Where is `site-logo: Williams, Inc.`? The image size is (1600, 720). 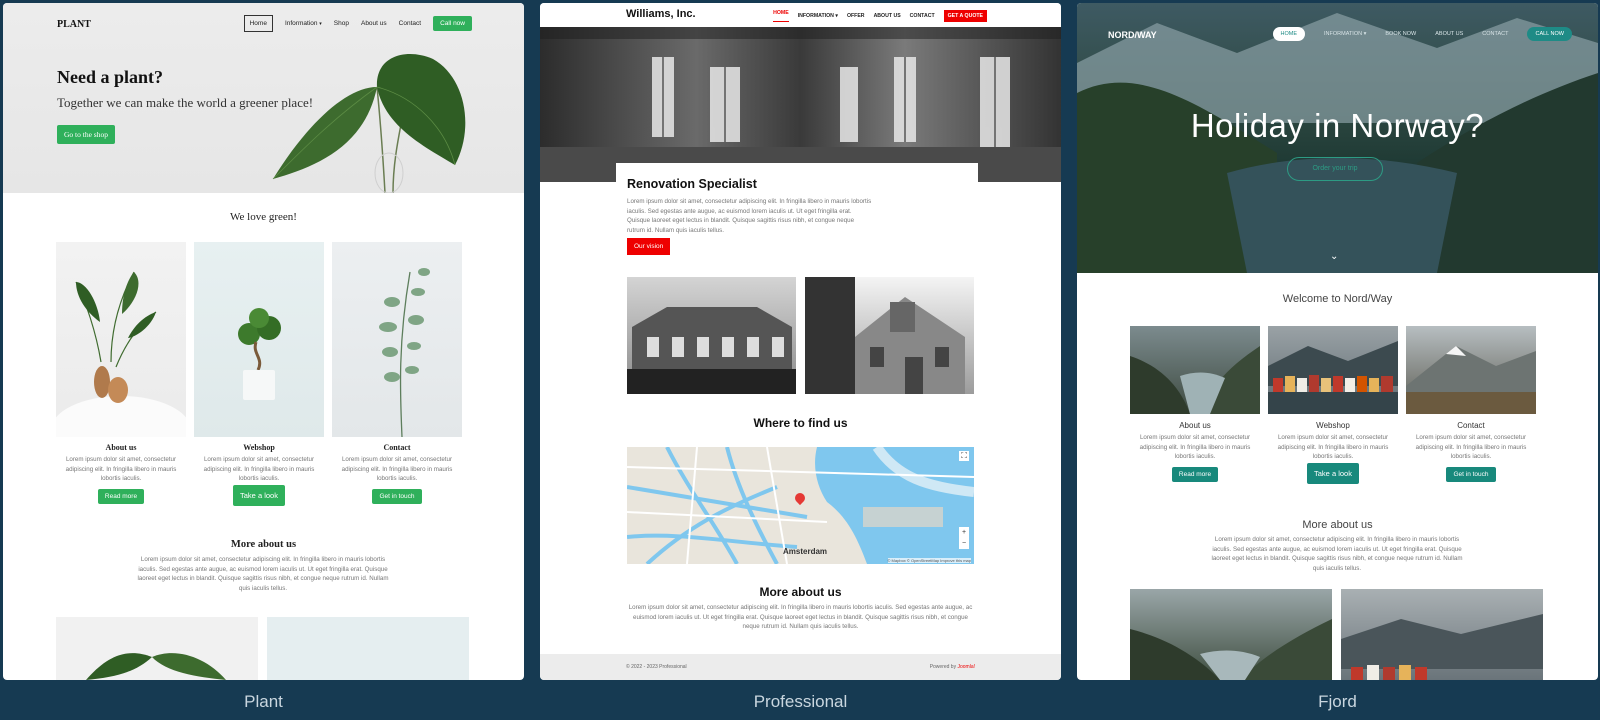
site-logo: Williams, Inc. is located at coordinates (661, 14).